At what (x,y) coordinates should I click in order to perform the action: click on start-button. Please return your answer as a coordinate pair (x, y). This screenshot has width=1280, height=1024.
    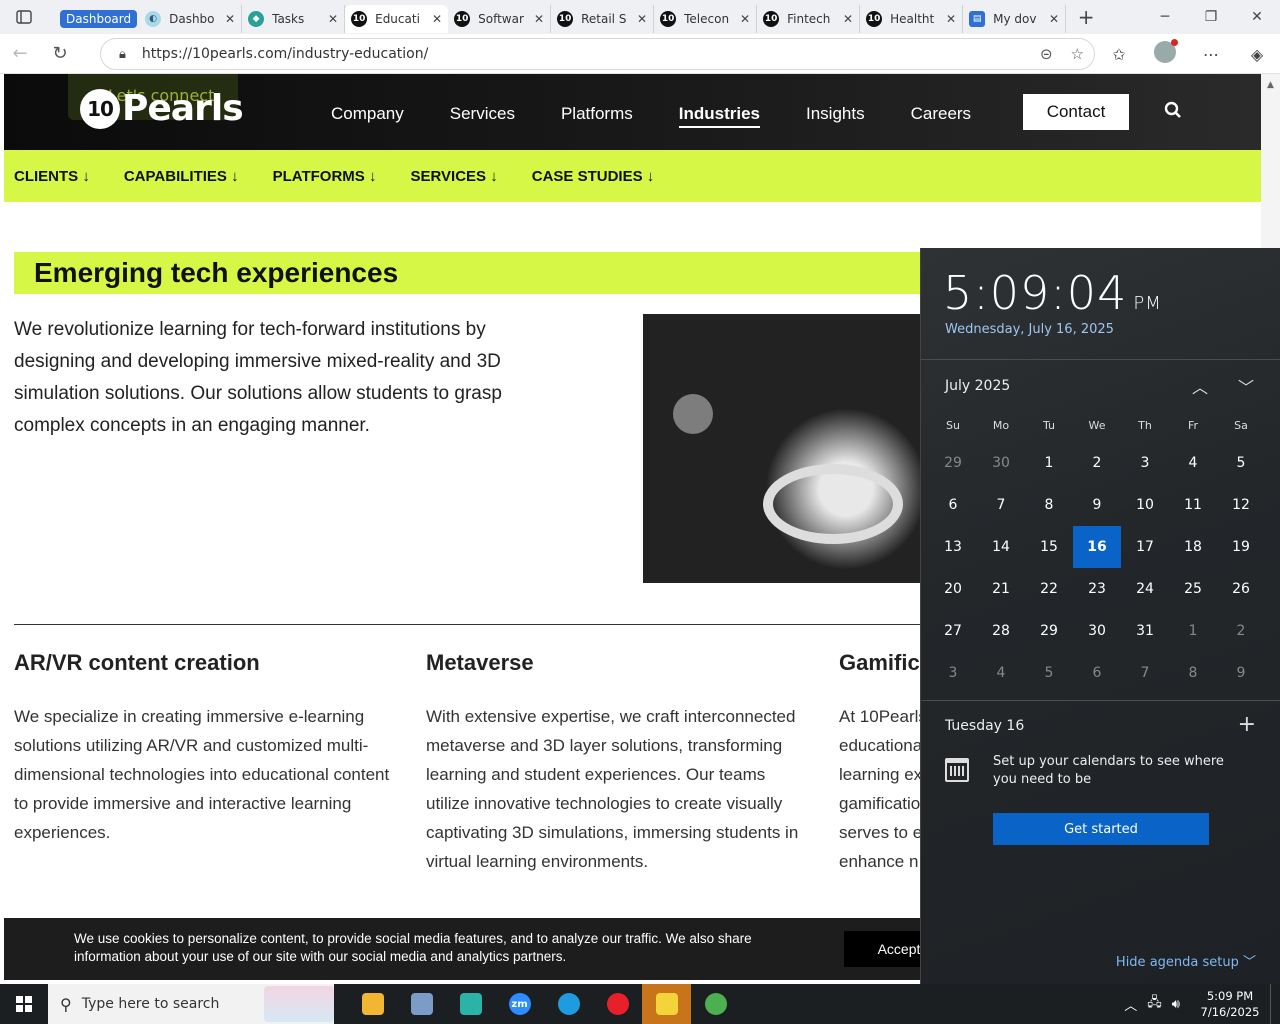
    Looking at the image, I should click on (24, 1004).